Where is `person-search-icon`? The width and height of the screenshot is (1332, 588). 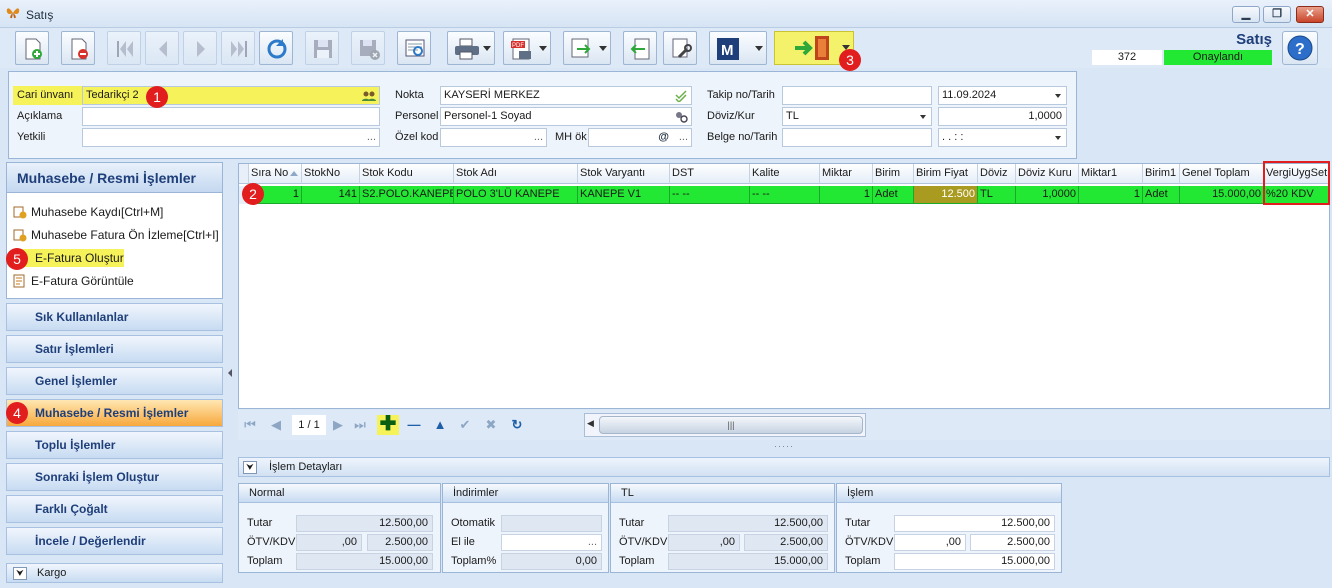 person-search-icon is located at coordinates (681, 117).